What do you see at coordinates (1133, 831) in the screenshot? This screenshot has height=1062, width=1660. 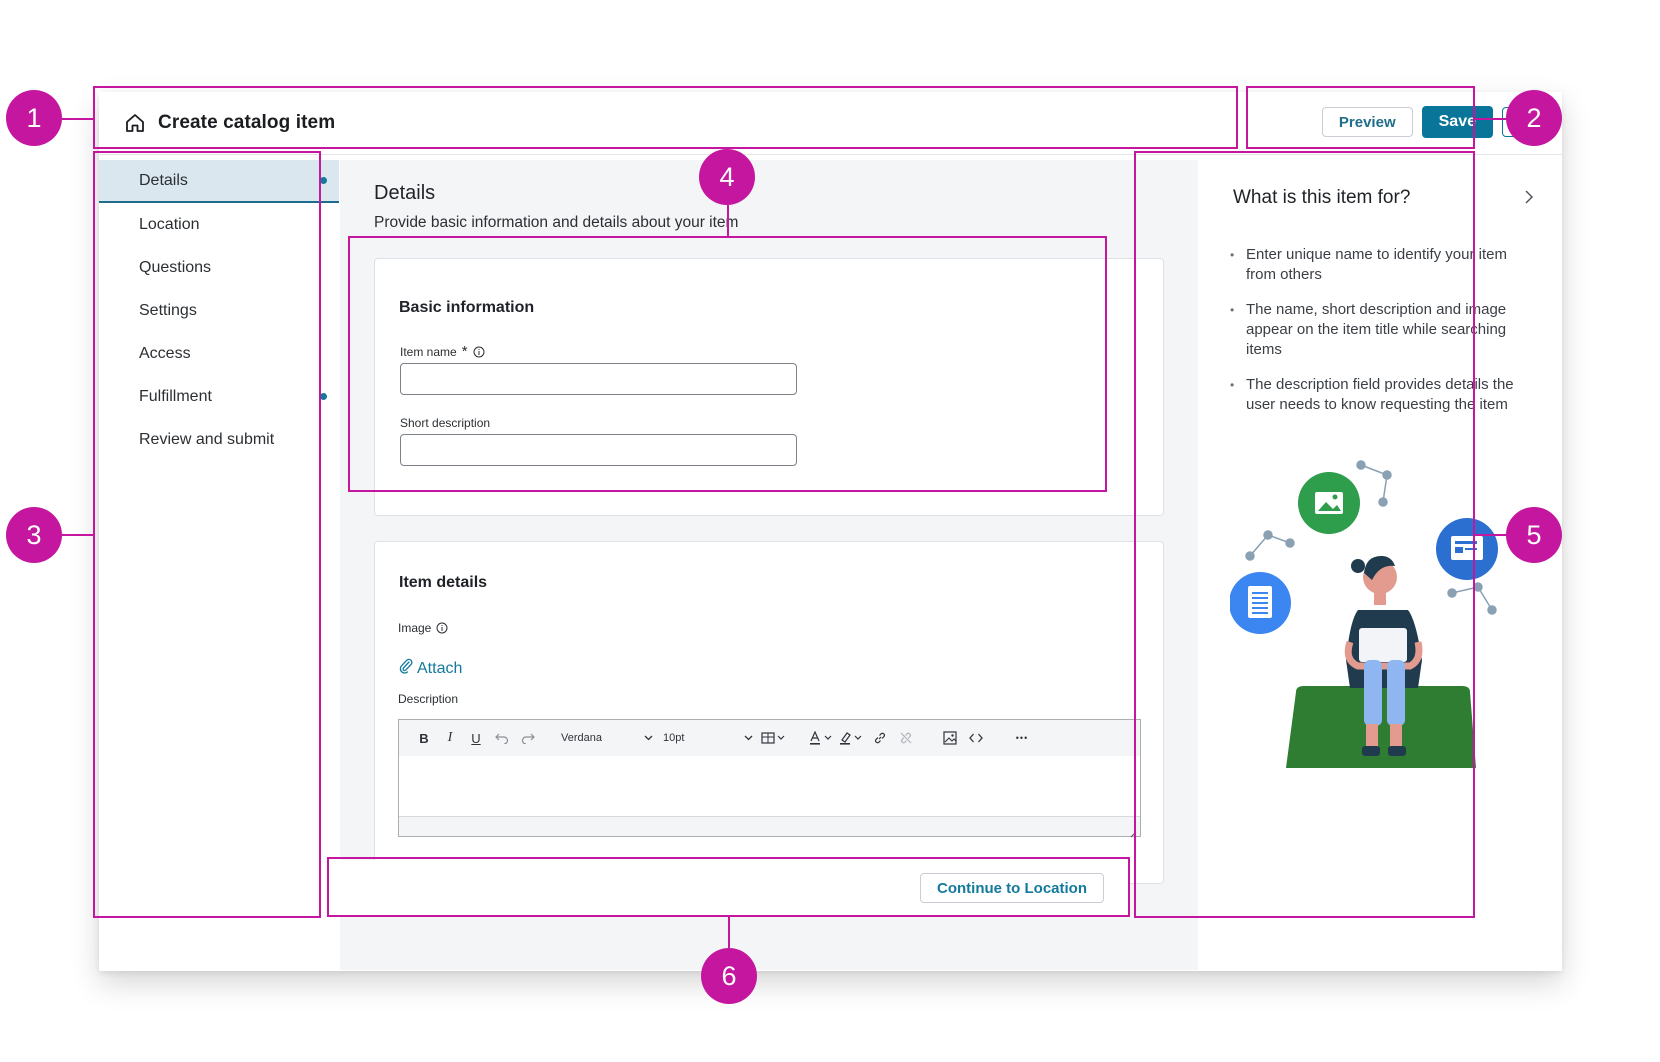 I see `resize-handle-icon` at bounding box center [1133, 831].